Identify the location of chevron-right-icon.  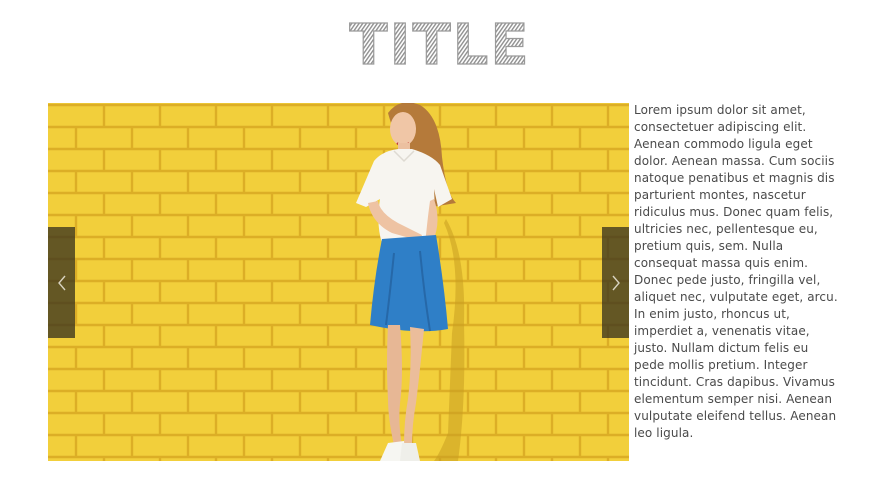
(615, 282).